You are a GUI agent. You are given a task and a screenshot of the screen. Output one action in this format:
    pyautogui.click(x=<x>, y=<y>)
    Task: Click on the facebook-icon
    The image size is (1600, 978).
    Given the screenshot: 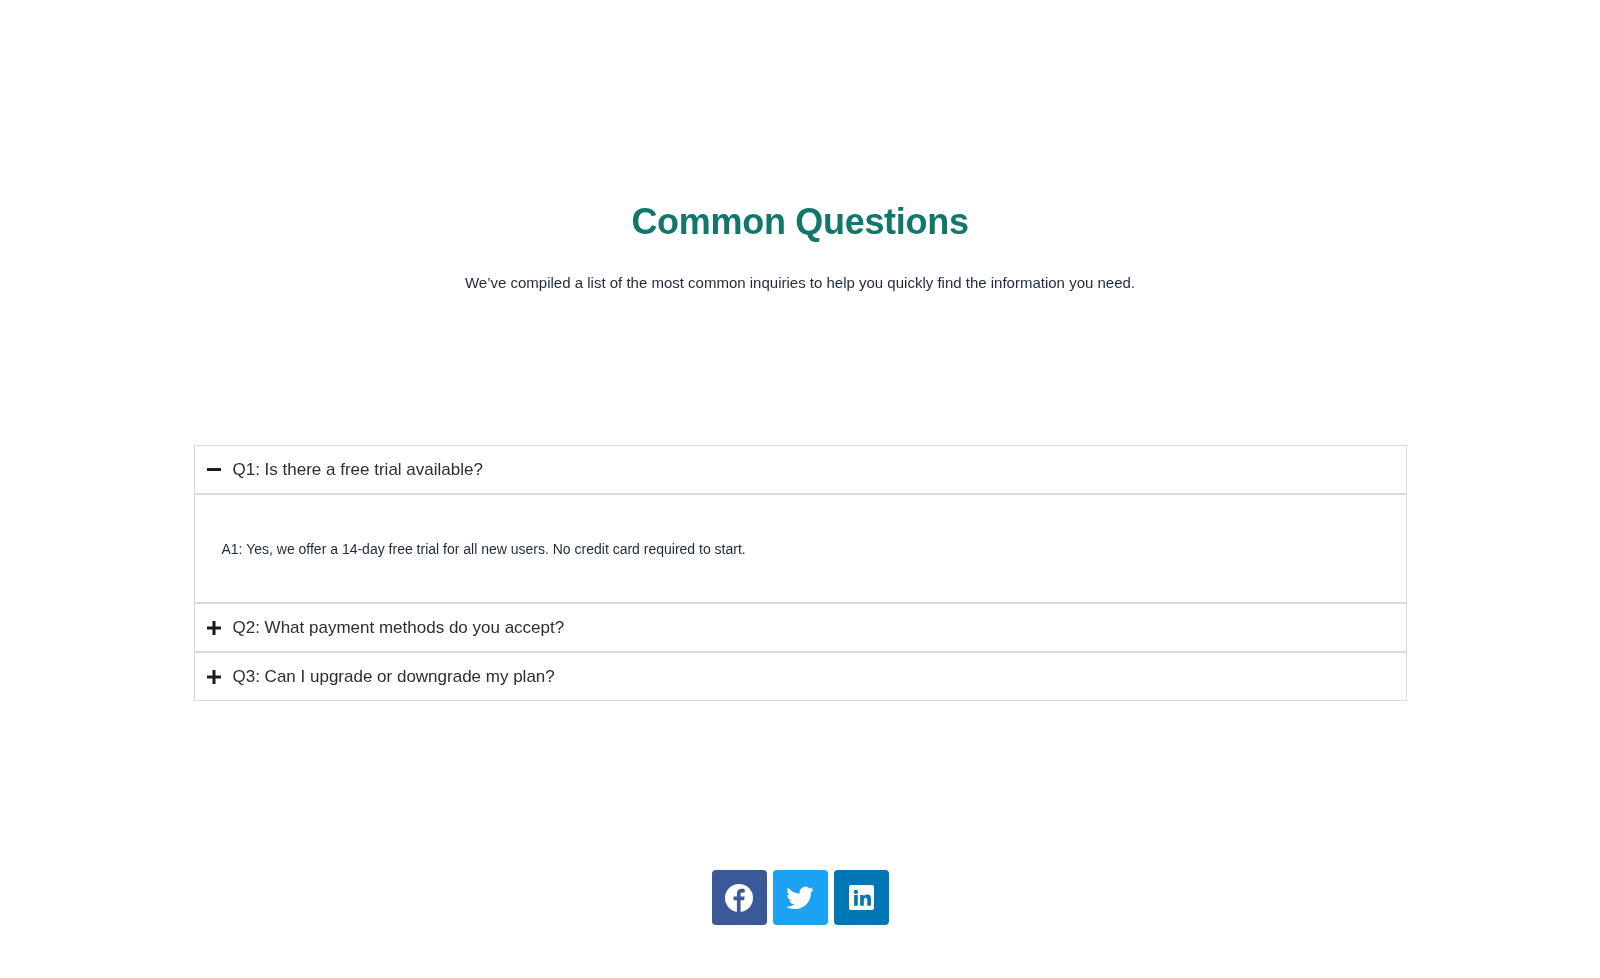 What is the action you would take?
    pyautogui.click(x=739, y=897)
    